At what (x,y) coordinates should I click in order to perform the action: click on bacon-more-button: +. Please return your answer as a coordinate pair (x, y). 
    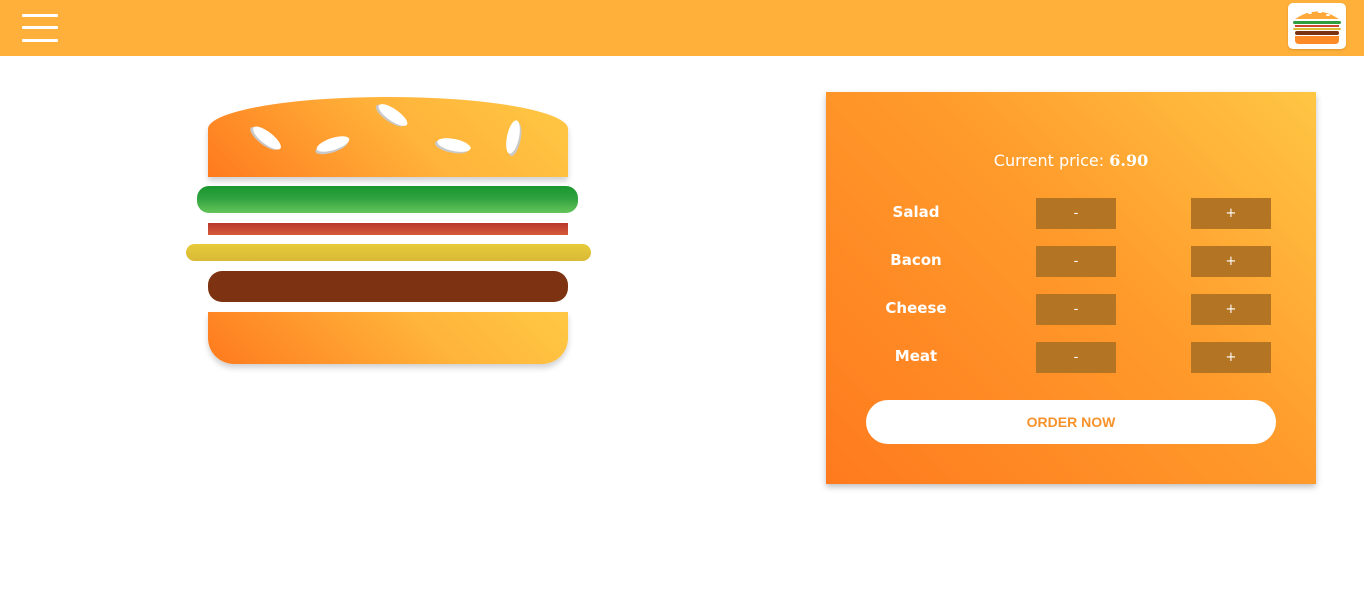
    Looking at the image, I should click on (1231, 261).